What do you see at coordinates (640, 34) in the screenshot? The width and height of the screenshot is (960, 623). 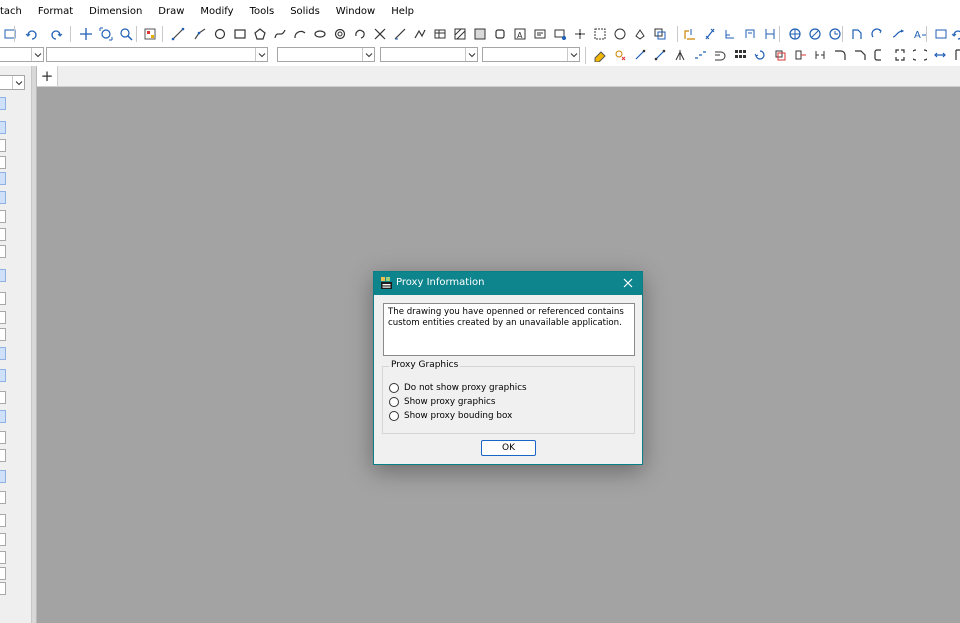 I see `wipeout-icon` at bounding box center [640, 34].